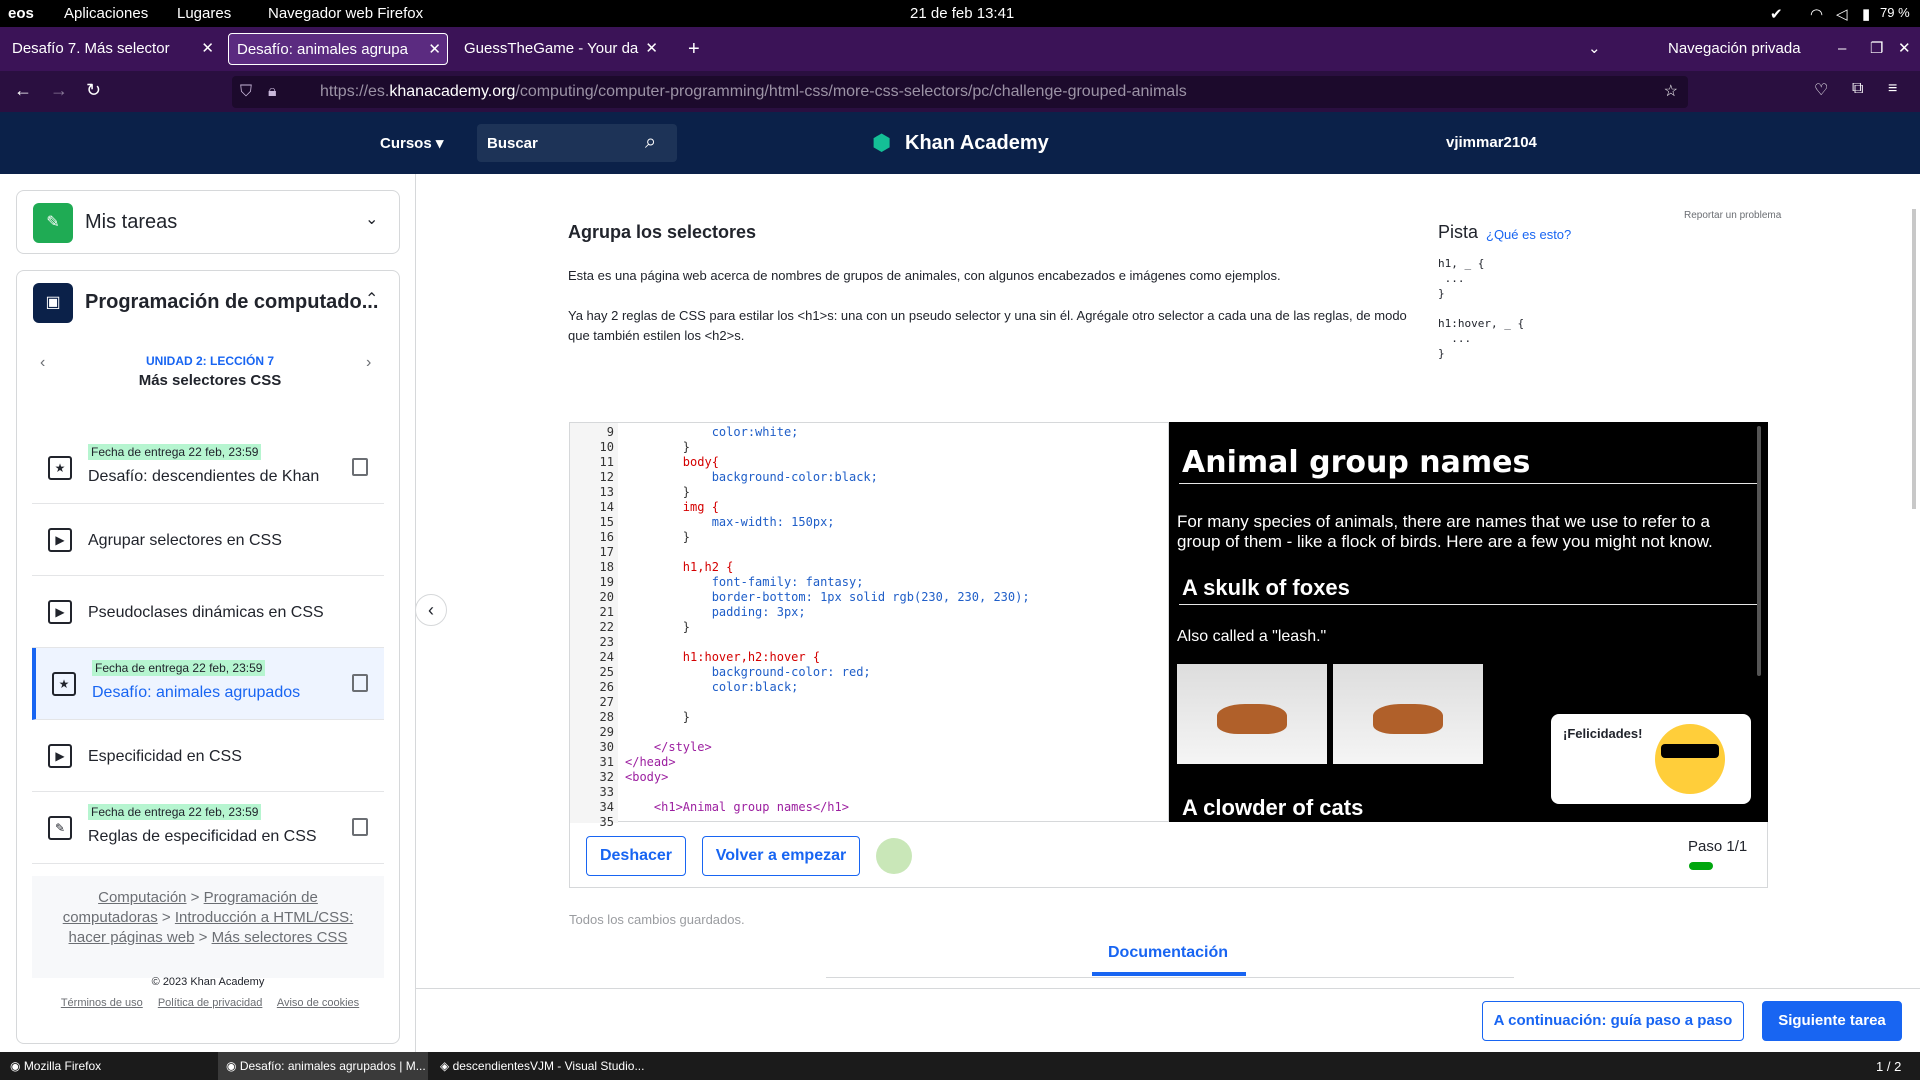 The width and height of the screenshot is (1920, 1080). I want to click on code-line: font-family: fantasy;, so click(744, 582).